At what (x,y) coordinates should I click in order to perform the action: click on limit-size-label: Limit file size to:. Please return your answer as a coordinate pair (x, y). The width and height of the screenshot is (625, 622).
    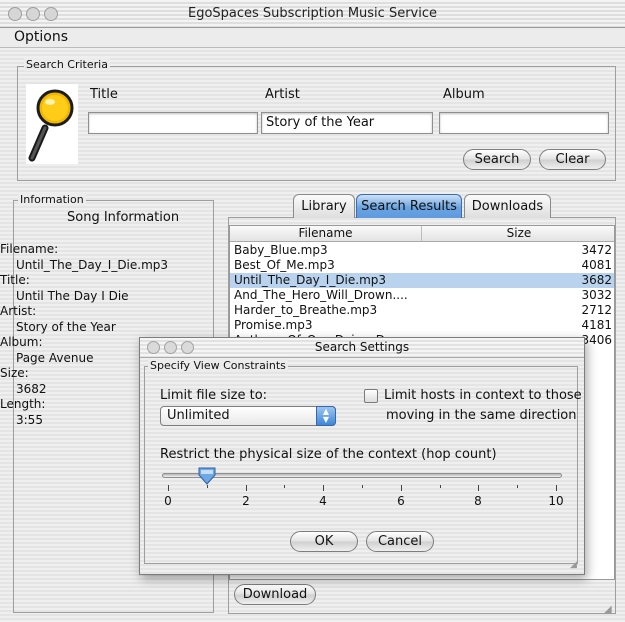
    Looking at the image, I should click on (214, 395).